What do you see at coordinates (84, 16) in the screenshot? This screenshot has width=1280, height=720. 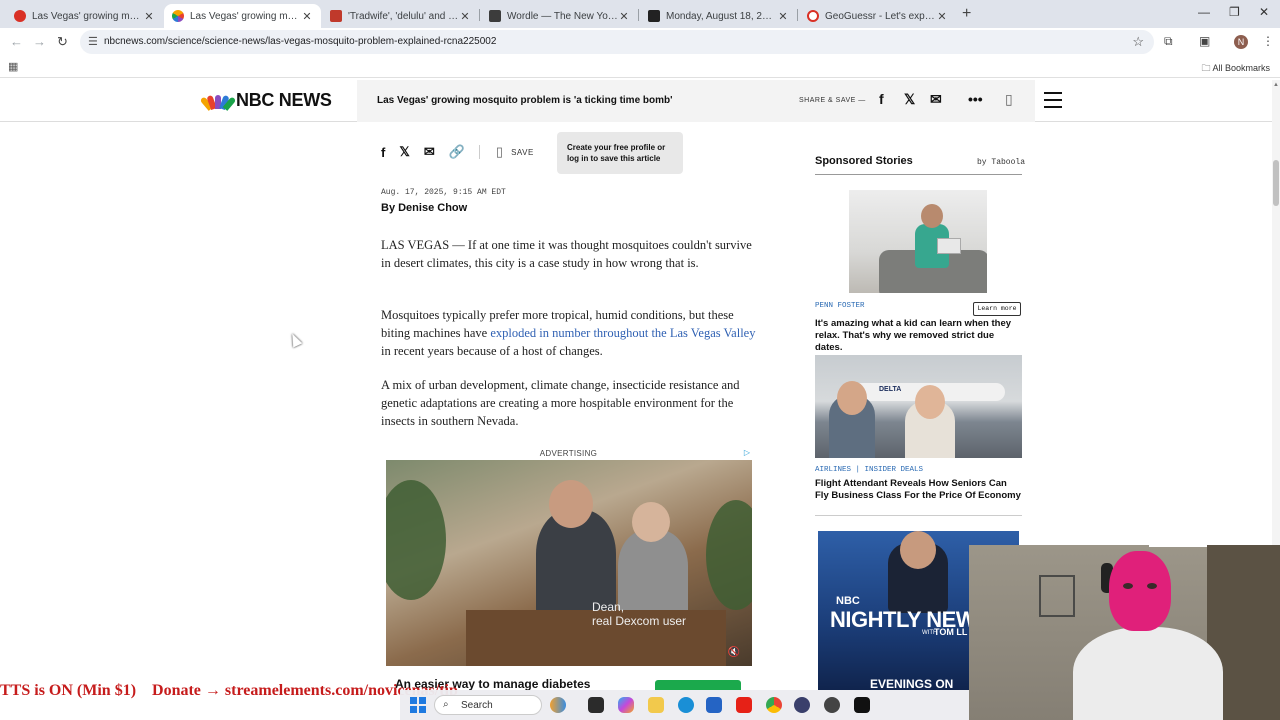 I see `tab-1: Las Vegas' growing mosquito p ✕` at bounding box center [84, 16].